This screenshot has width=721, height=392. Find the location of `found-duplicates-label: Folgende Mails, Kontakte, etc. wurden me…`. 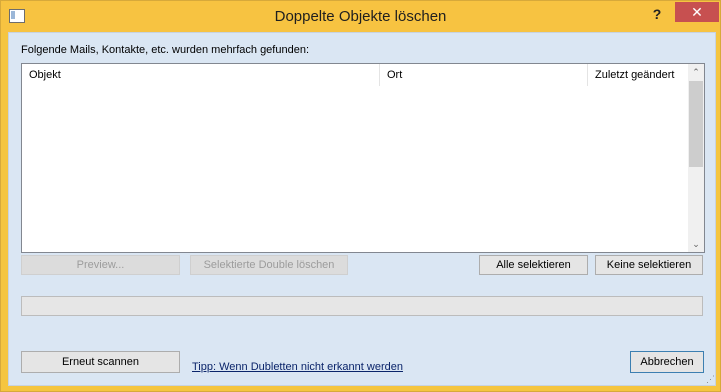

found-duplicates-label: Folgende Mails, Kontakte, etc. wurden me… is located at coordinates (165, 50).